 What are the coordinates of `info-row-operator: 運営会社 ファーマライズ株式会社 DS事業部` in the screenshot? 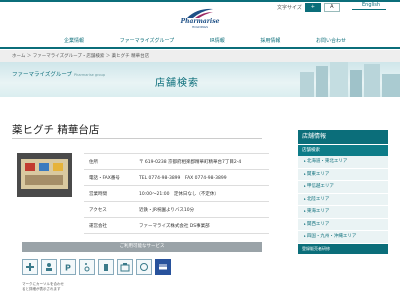 It's located at (176, 226).